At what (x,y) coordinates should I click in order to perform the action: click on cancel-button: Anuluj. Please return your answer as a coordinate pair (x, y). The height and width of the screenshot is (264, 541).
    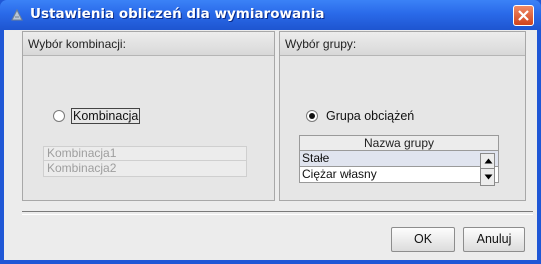
    Looking at the image, I should click on (494, 239).